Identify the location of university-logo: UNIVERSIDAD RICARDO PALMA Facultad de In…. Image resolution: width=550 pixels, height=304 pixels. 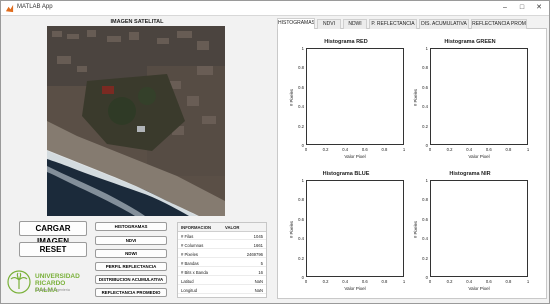
(48, 282).